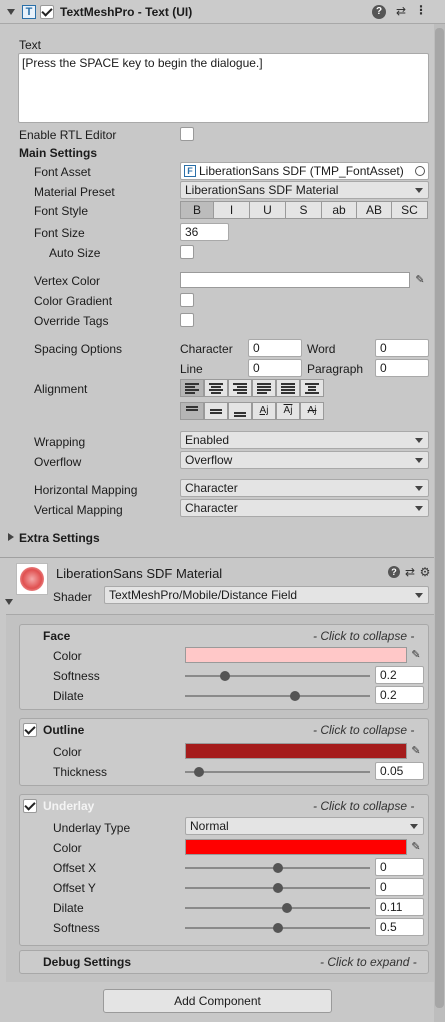  I want to click on character-spacing-field: 0, so click(275, 348).